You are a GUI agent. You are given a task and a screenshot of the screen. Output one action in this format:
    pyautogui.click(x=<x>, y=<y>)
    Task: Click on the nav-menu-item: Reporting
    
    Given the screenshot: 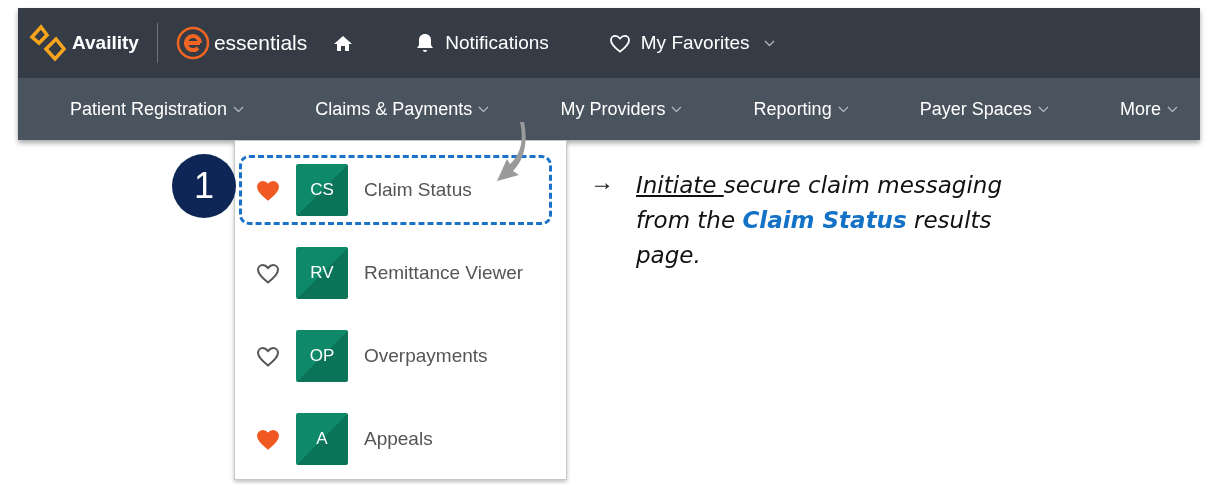 What is the action you would take?
    pyautogui.click(x=801, y=109)
    